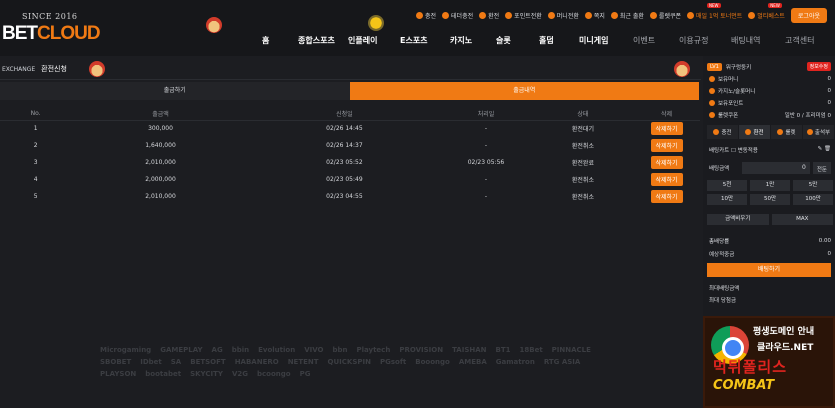 The image size is (835, 408). Describe the element at coordinates (523, 15) in the screenshot. I see `top-item-point: 포인트전환` at that location.